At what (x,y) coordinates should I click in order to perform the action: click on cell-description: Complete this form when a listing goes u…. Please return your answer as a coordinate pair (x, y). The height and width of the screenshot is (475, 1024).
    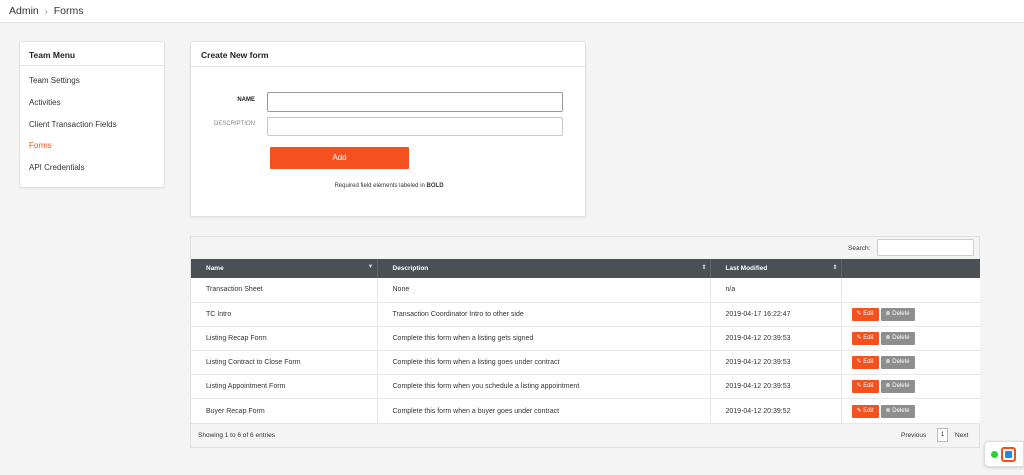
    Looking at the image, I should click on (544, 362).